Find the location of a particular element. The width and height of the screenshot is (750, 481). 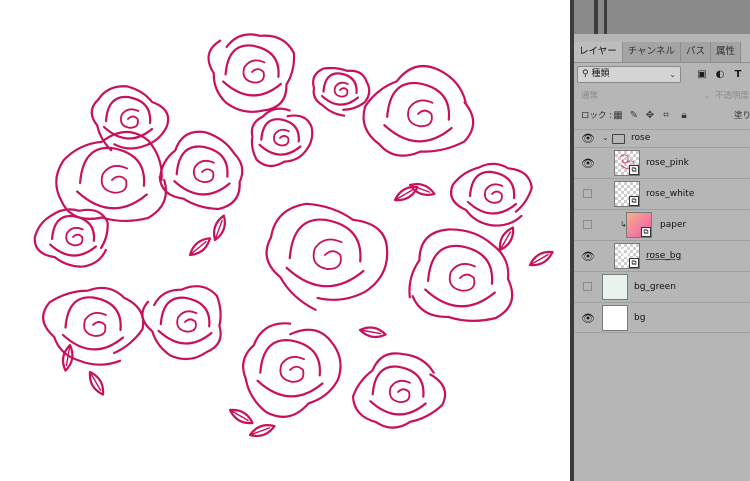

blend-row: 通常 ⌄ 不透明度 is located at coordinates (662, 96).